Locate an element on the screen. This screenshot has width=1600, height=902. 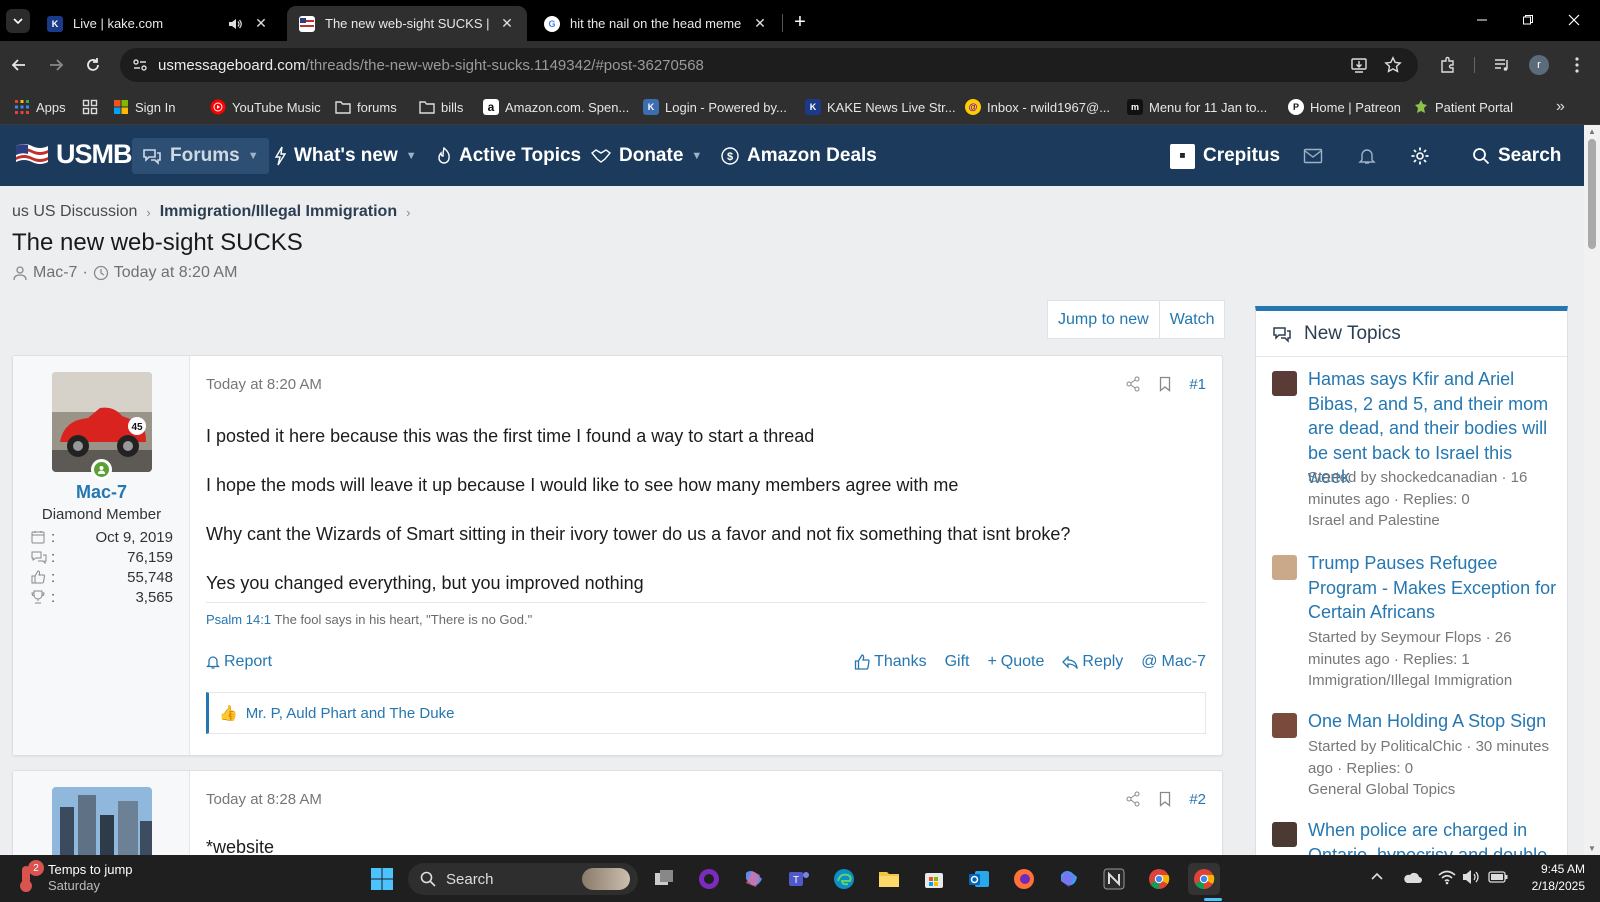
file-explorer-icon is located at coordinates (889, 879).